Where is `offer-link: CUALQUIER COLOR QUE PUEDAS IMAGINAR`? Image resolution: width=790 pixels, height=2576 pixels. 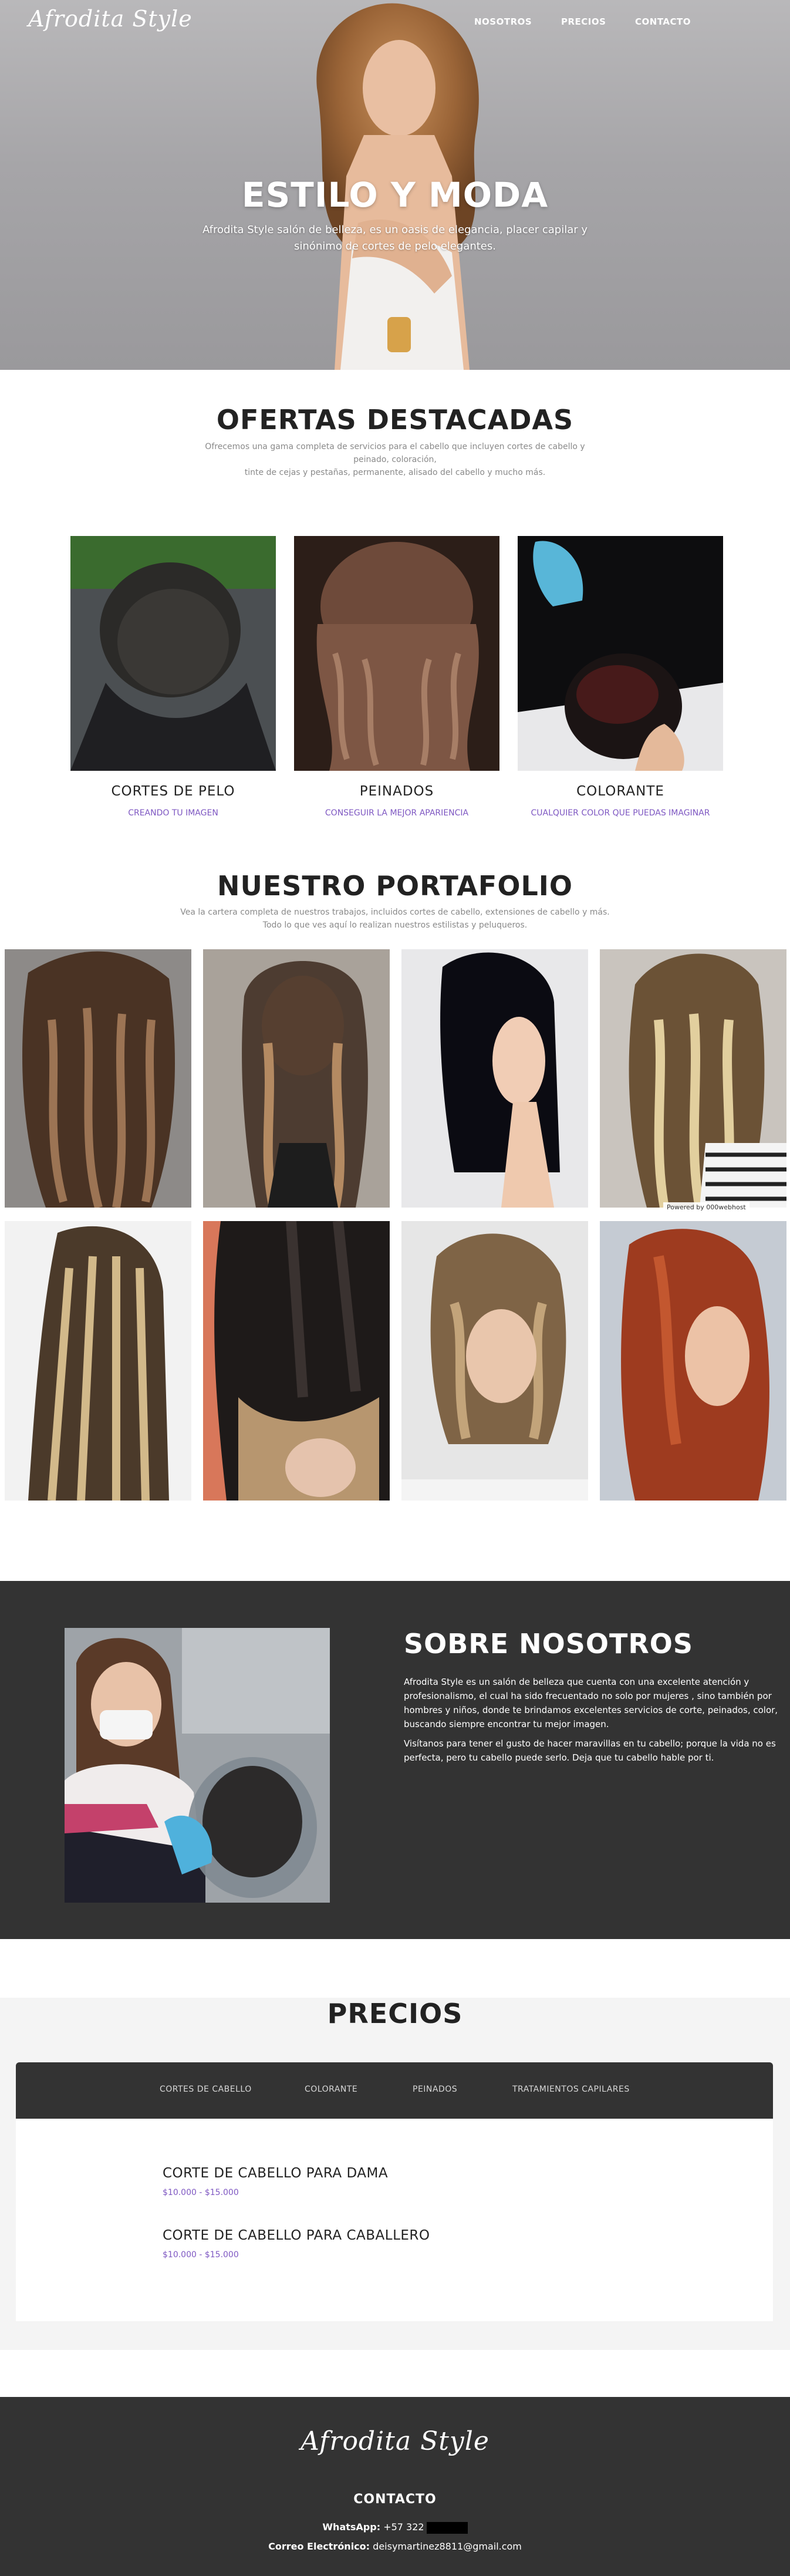 offer-link: CUALQUIER COLOR QUE PUEDAS IMAGINAR is located at coordinates (620, 813).